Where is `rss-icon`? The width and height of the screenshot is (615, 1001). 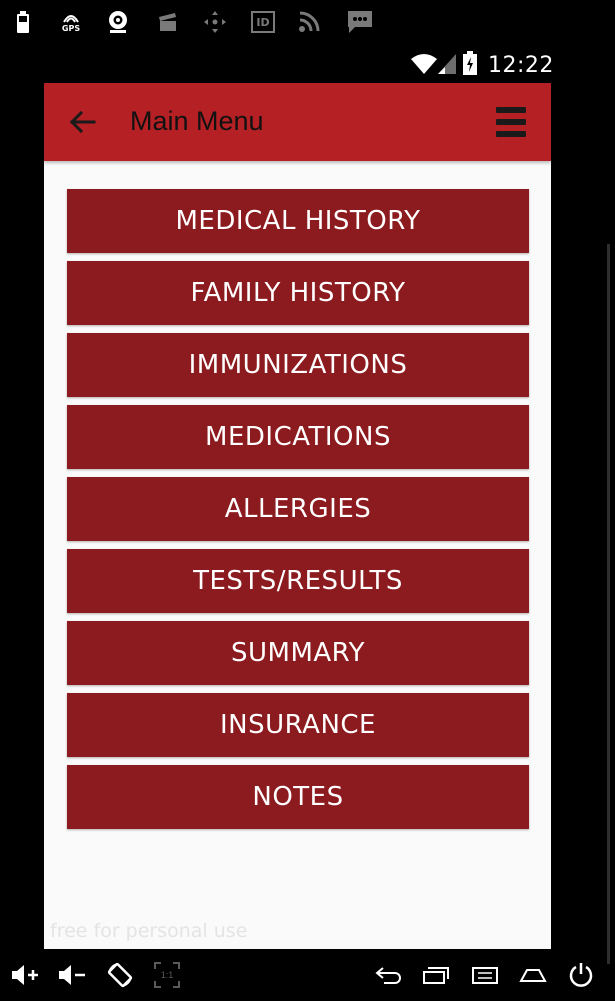 rss-icon is located at coordinates (309, 22).